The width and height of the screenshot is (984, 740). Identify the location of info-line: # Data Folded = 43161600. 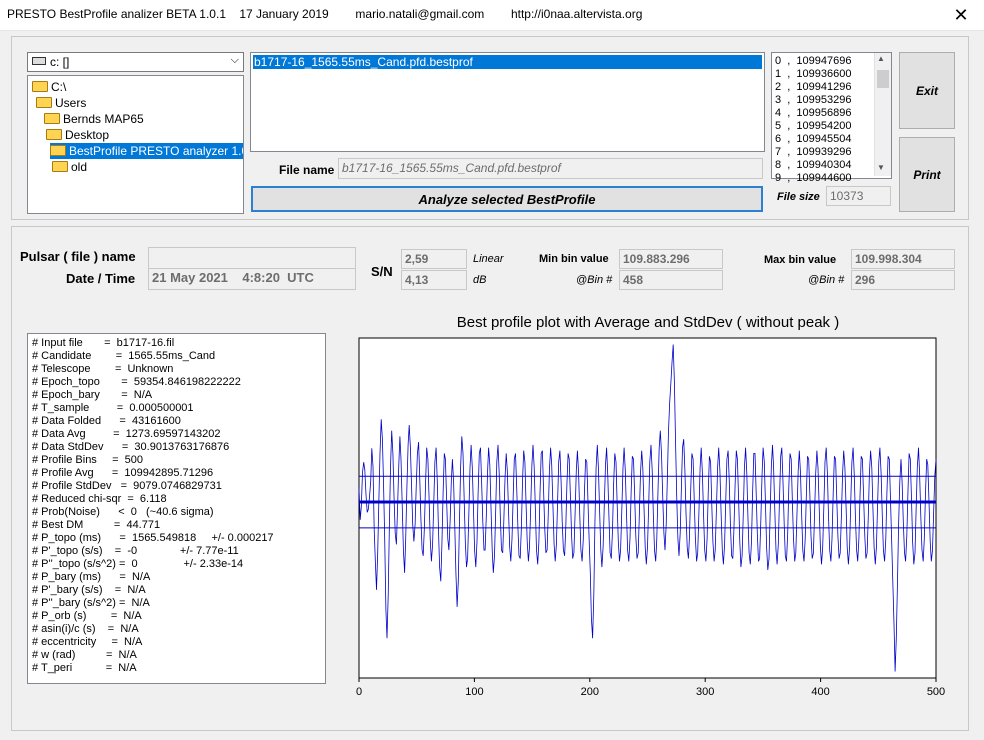
(106, 421).